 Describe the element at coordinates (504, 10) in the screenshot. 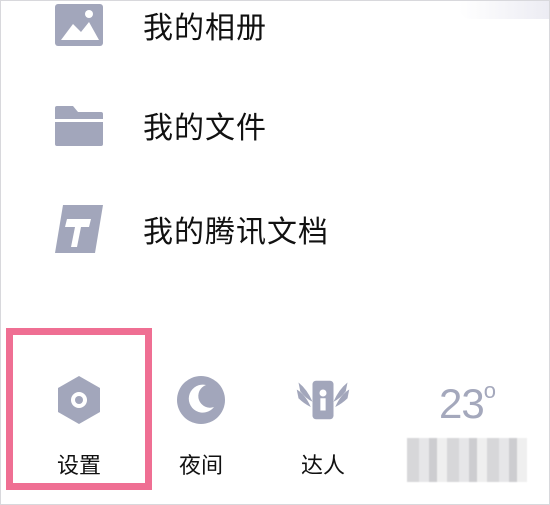

I see `top-corner-shade` at that location.